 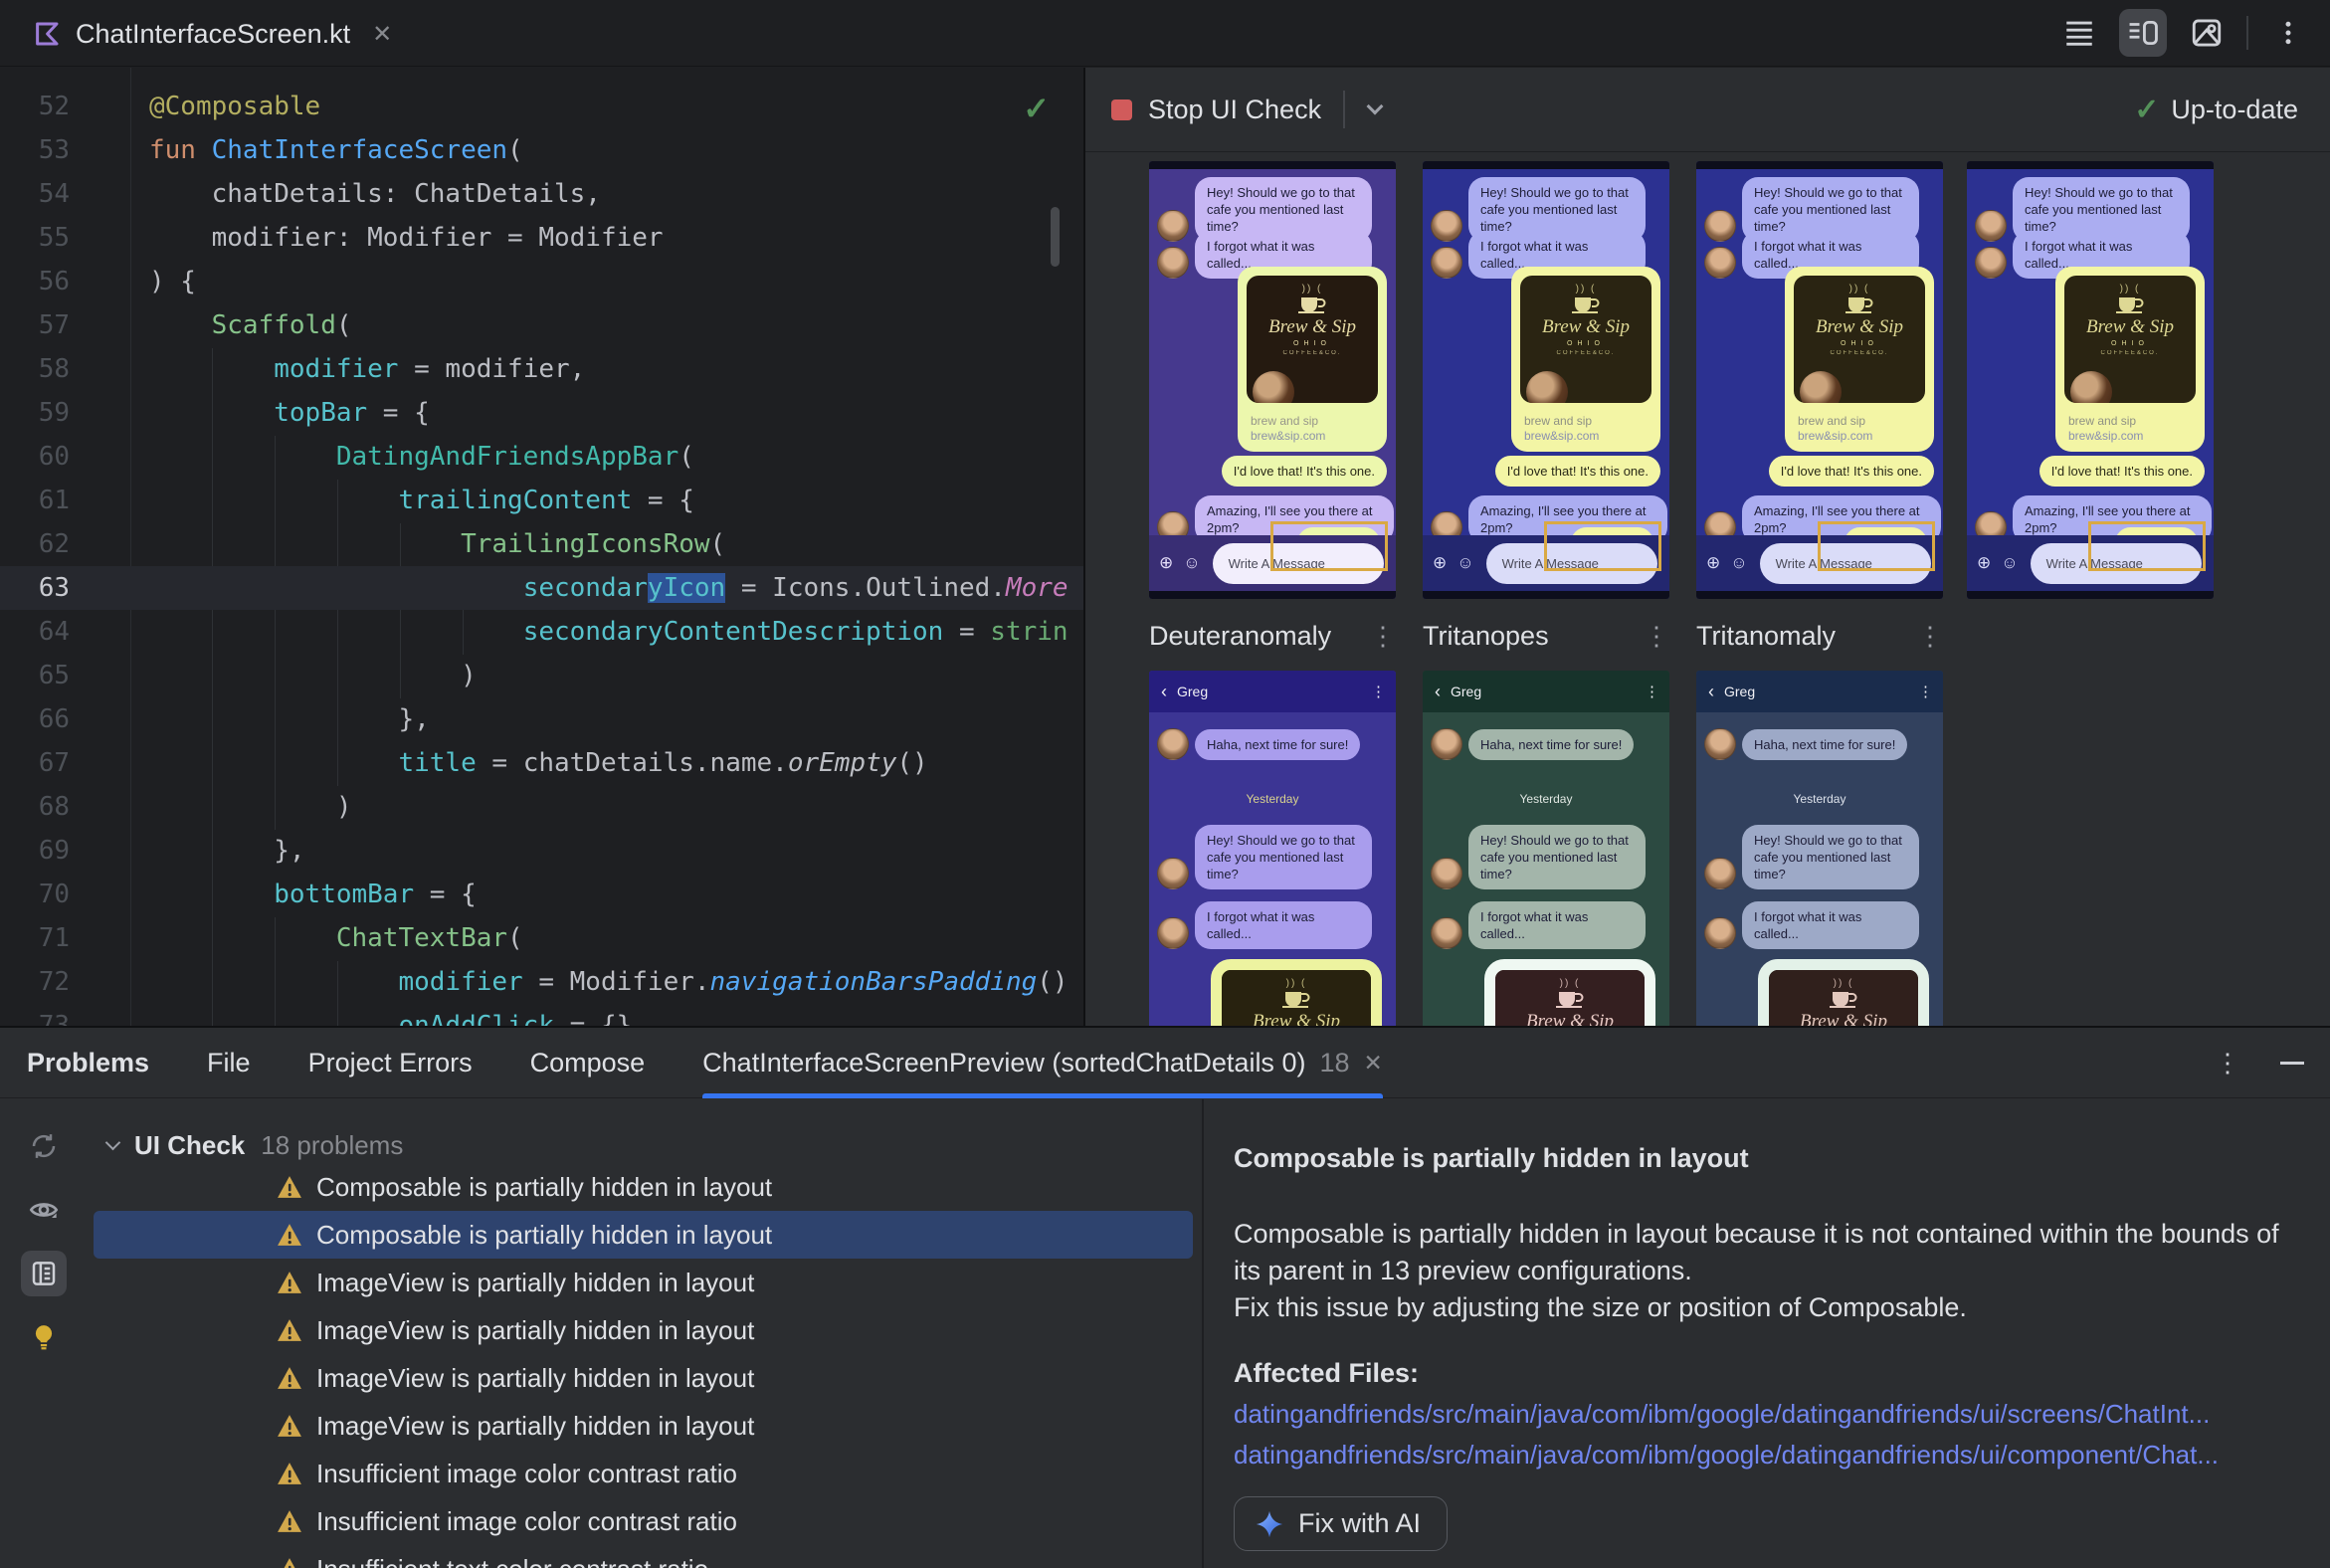 What do you see at coordinates (54, 238) in the screenshot?
I see `line-number: 55` at bounding box center [54, 238].